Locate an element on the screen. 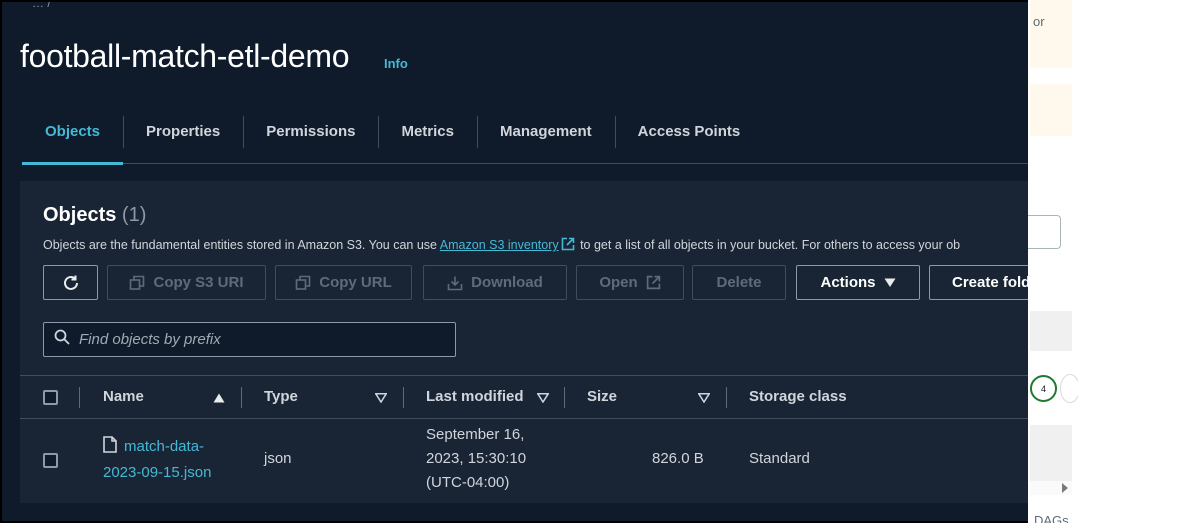 This screenshot has width=1185, height=523. object-size: 826.0 B is located at coordinates (678, 458).